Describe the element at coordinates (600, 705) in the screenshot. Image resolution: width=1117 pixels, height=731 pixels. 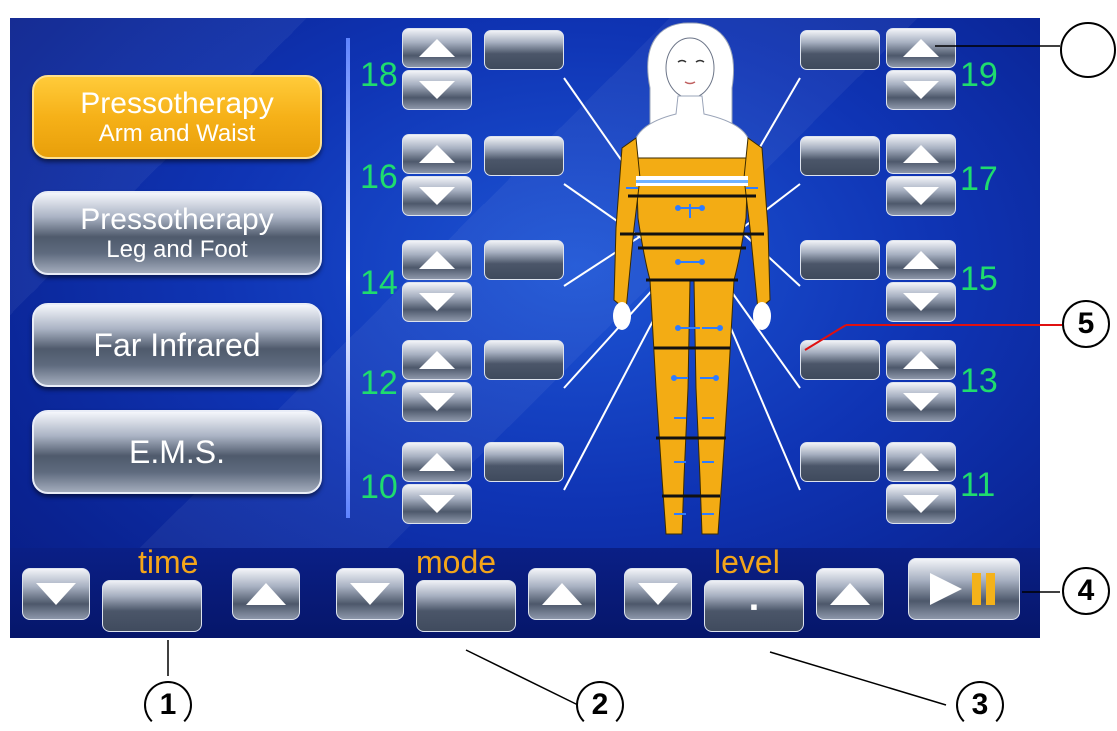
I see `callout-2: 2` at that location.